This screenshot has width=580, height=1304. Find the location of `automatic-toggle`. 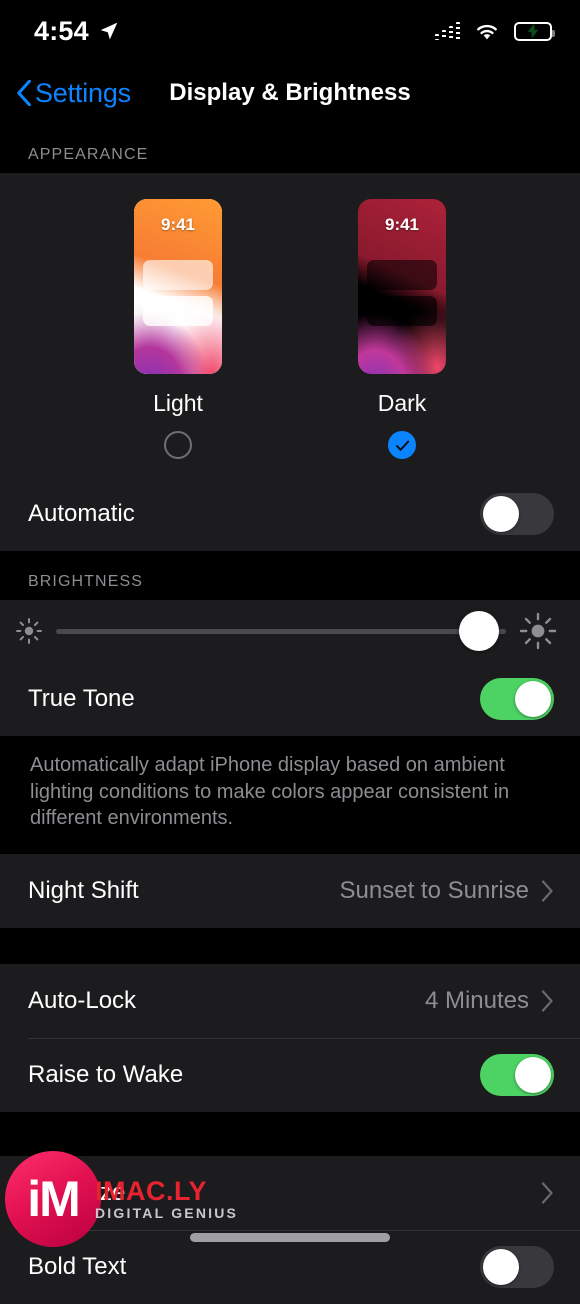

automatic-toggle is located at coordinates (517, 514).